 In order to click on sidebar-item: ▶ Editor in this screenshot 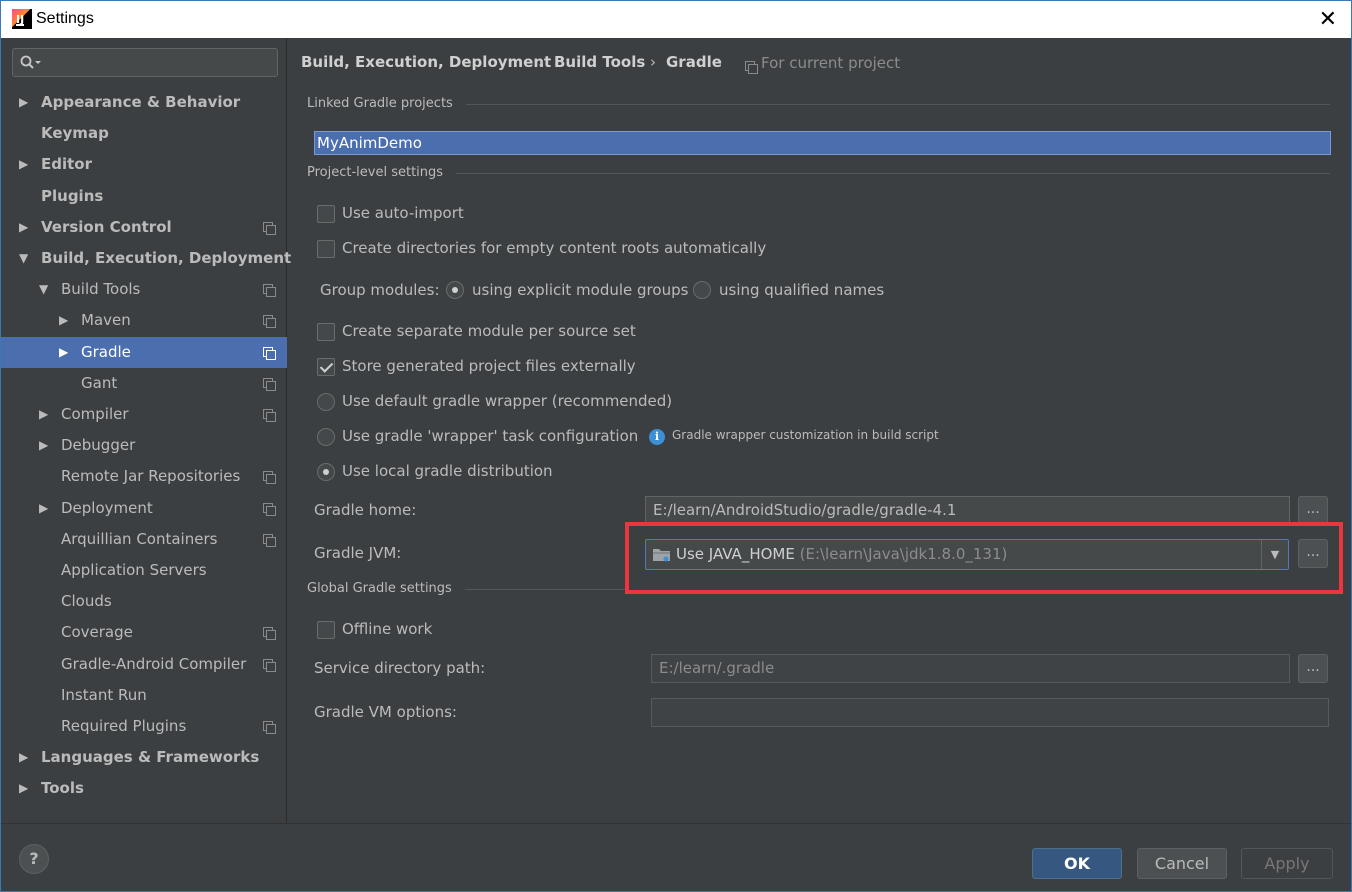, I will do `click(144, 164)`.